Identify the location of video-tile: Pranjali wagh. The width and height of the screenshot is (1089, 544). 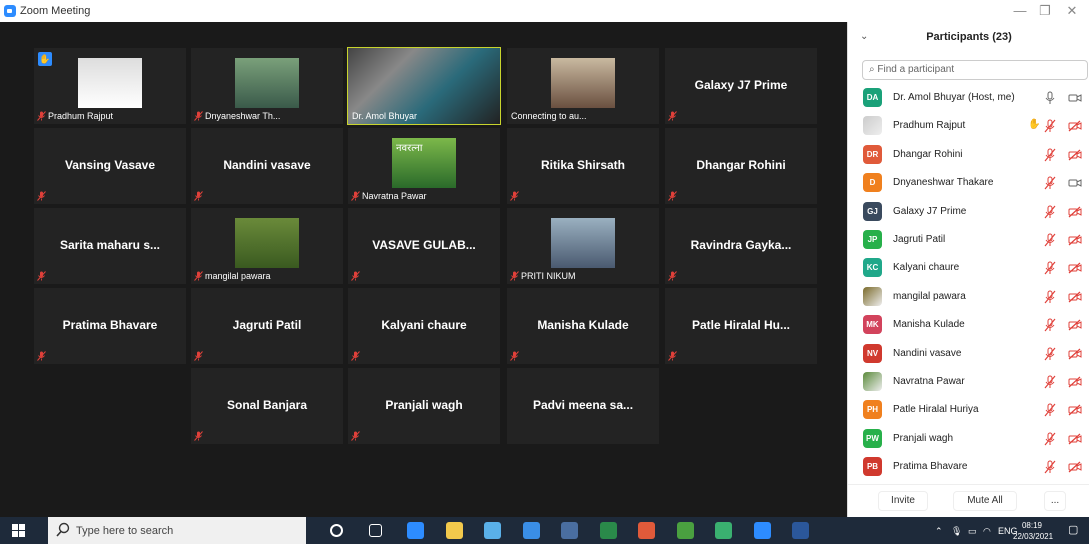
(424, 406).